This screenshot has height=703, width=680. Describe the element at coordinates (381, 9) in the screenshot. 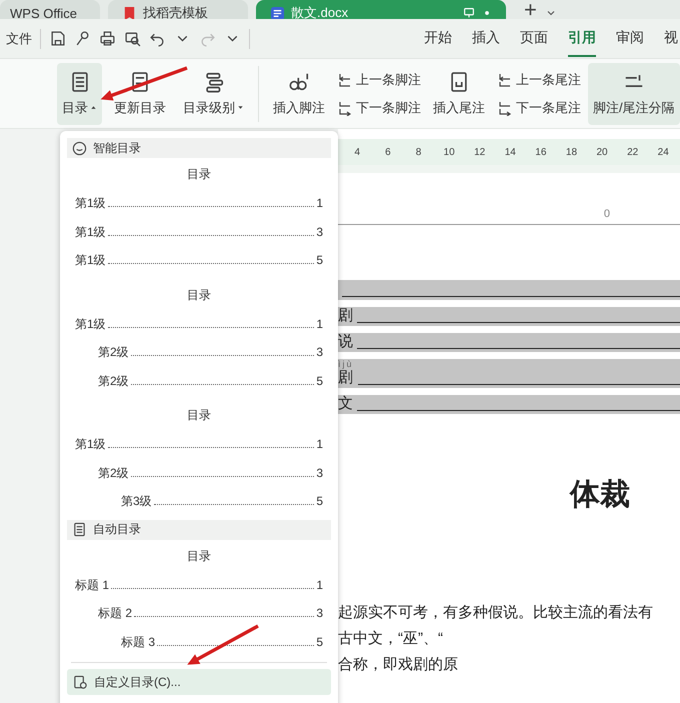

I see `document-tab: 散文.docx` at that location.